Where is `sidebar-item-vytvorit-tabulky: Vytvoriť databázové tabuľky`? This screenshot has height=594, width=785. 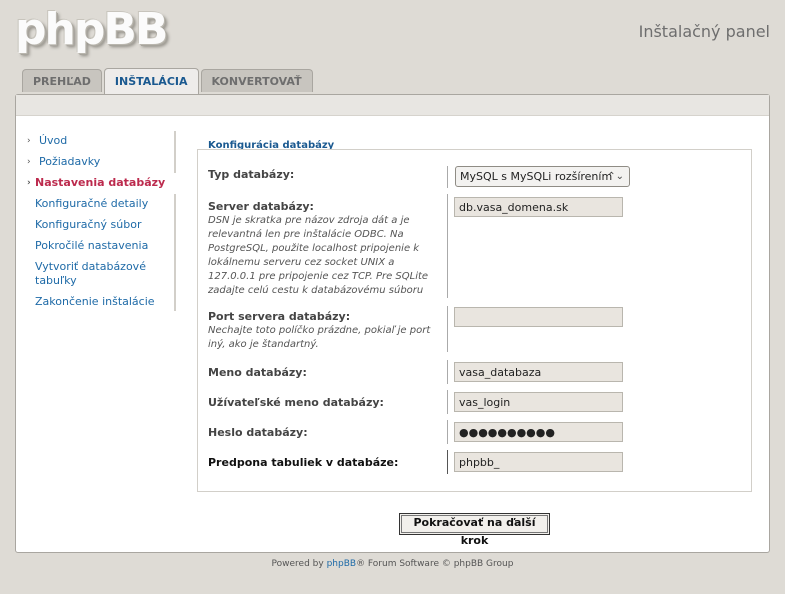
sidebar-item-vytvorit-tabulky: Vytvoriť databázové tabuľky is located at coordinates (93, 274).